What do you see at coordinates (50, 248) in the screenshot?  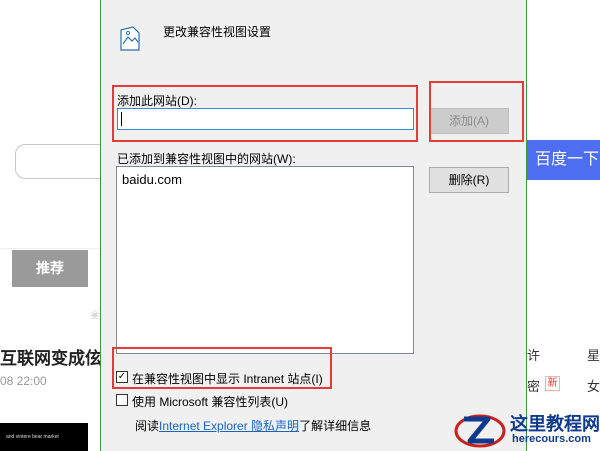 I see `background-divider` at bounding box center [50, 248].